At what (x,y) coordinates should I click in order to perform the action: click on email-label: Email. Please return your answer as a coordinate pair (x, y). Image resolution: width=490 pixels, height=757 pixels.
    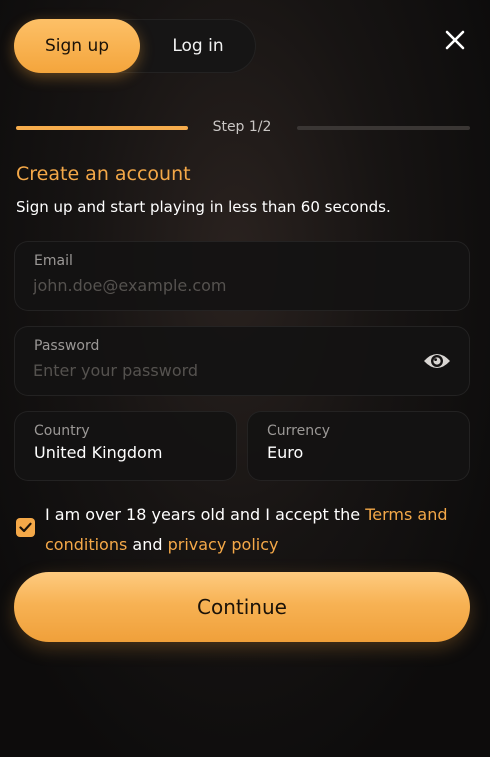
    Looking at the image, I should click on (53, 261).